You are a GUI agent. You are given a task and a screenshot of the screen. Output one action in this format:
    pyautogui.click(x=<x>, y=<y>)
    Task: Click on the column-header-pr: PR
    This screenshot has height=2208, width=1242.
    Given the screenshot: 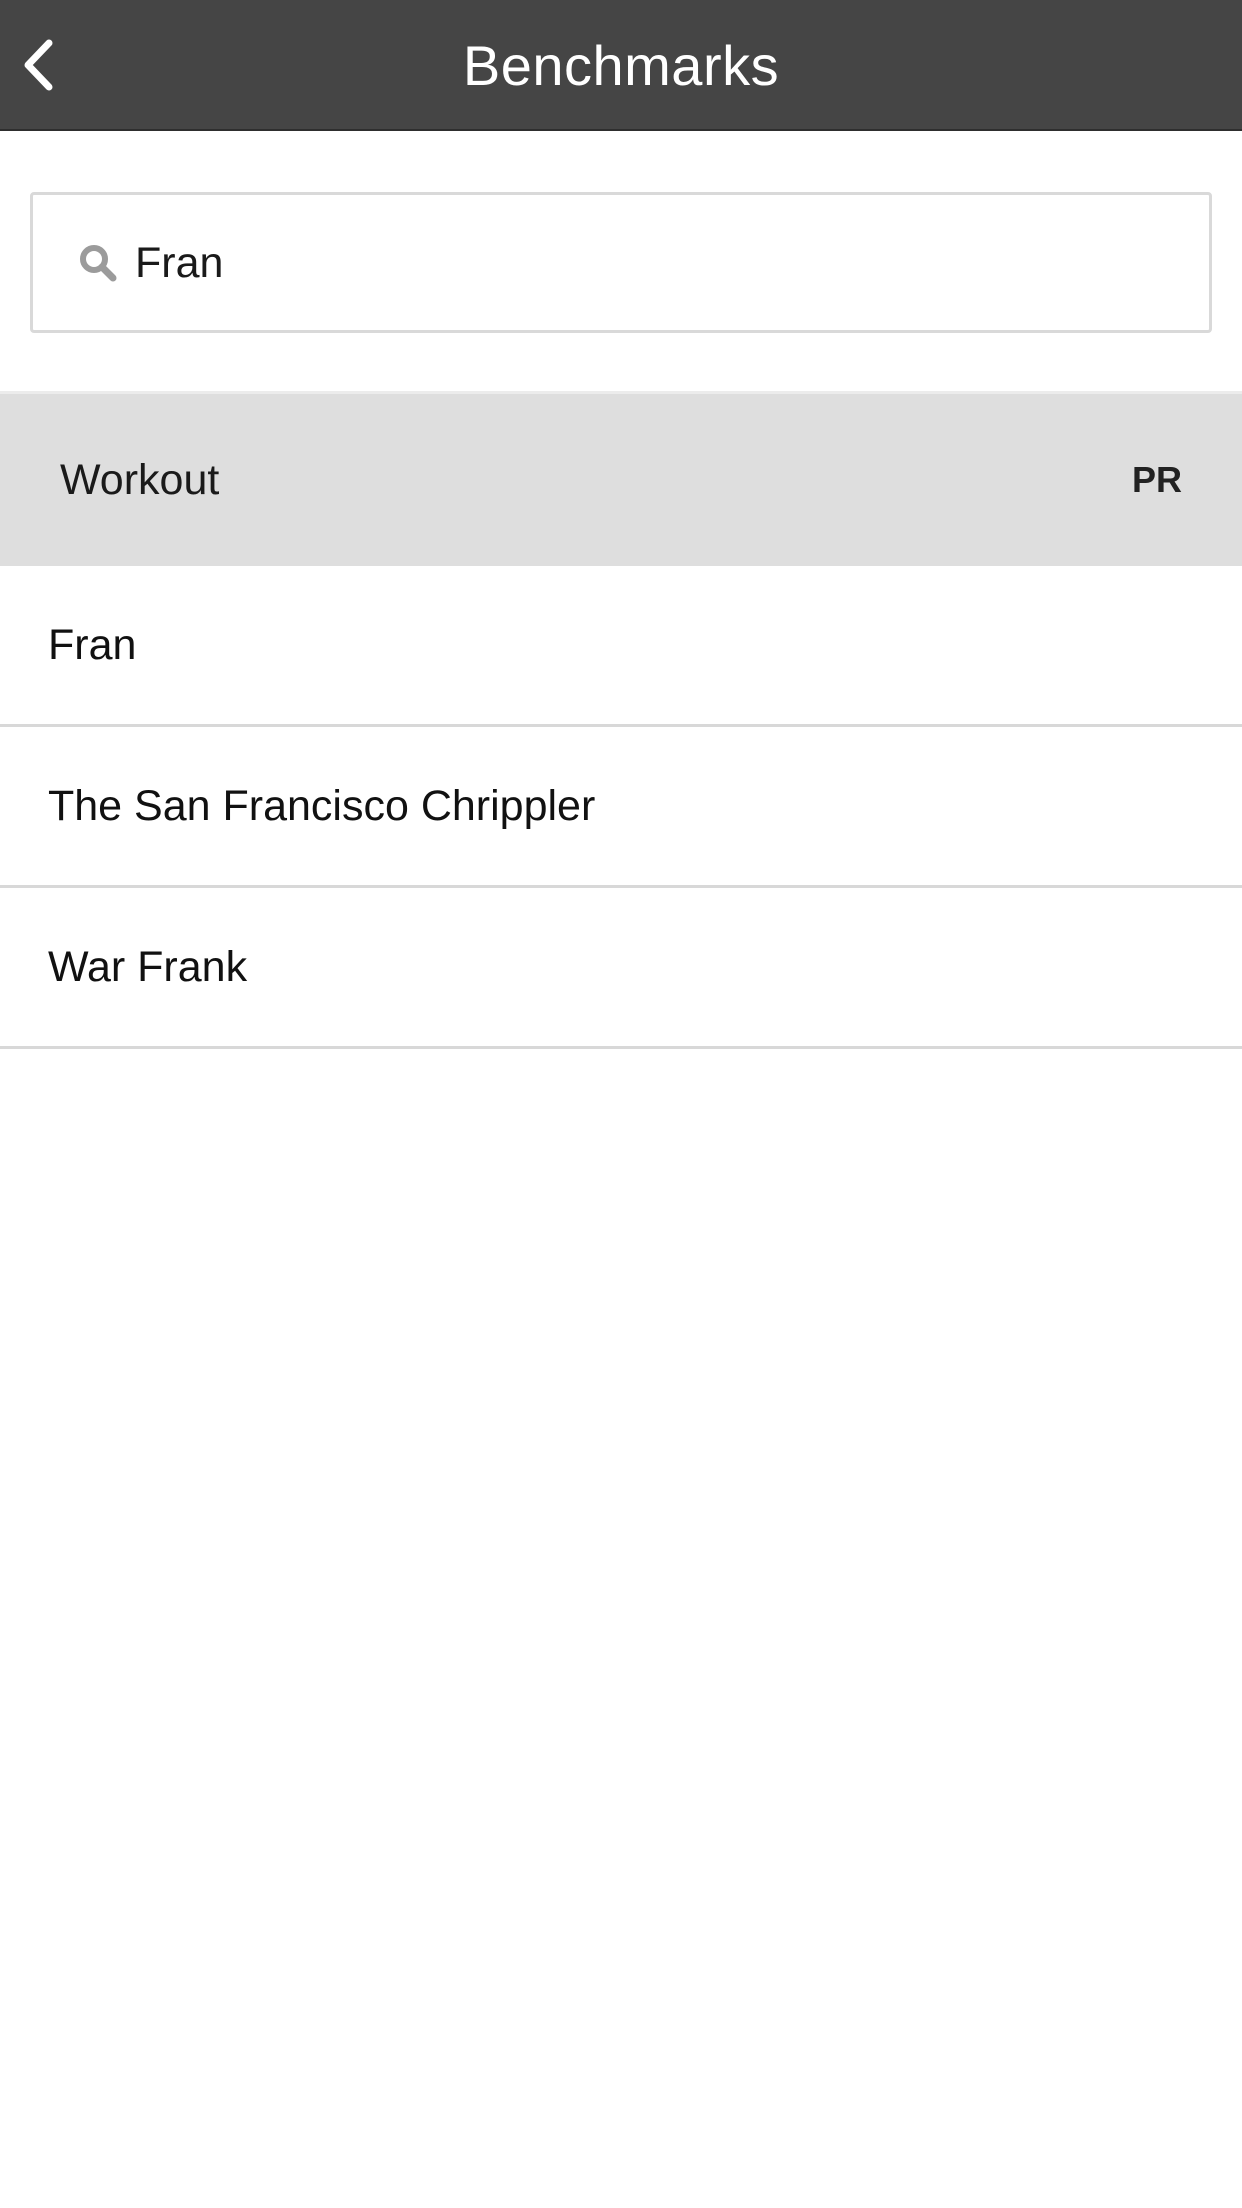 What is the action you would take?
    pyautogui.click(x=1156, y=479)
    